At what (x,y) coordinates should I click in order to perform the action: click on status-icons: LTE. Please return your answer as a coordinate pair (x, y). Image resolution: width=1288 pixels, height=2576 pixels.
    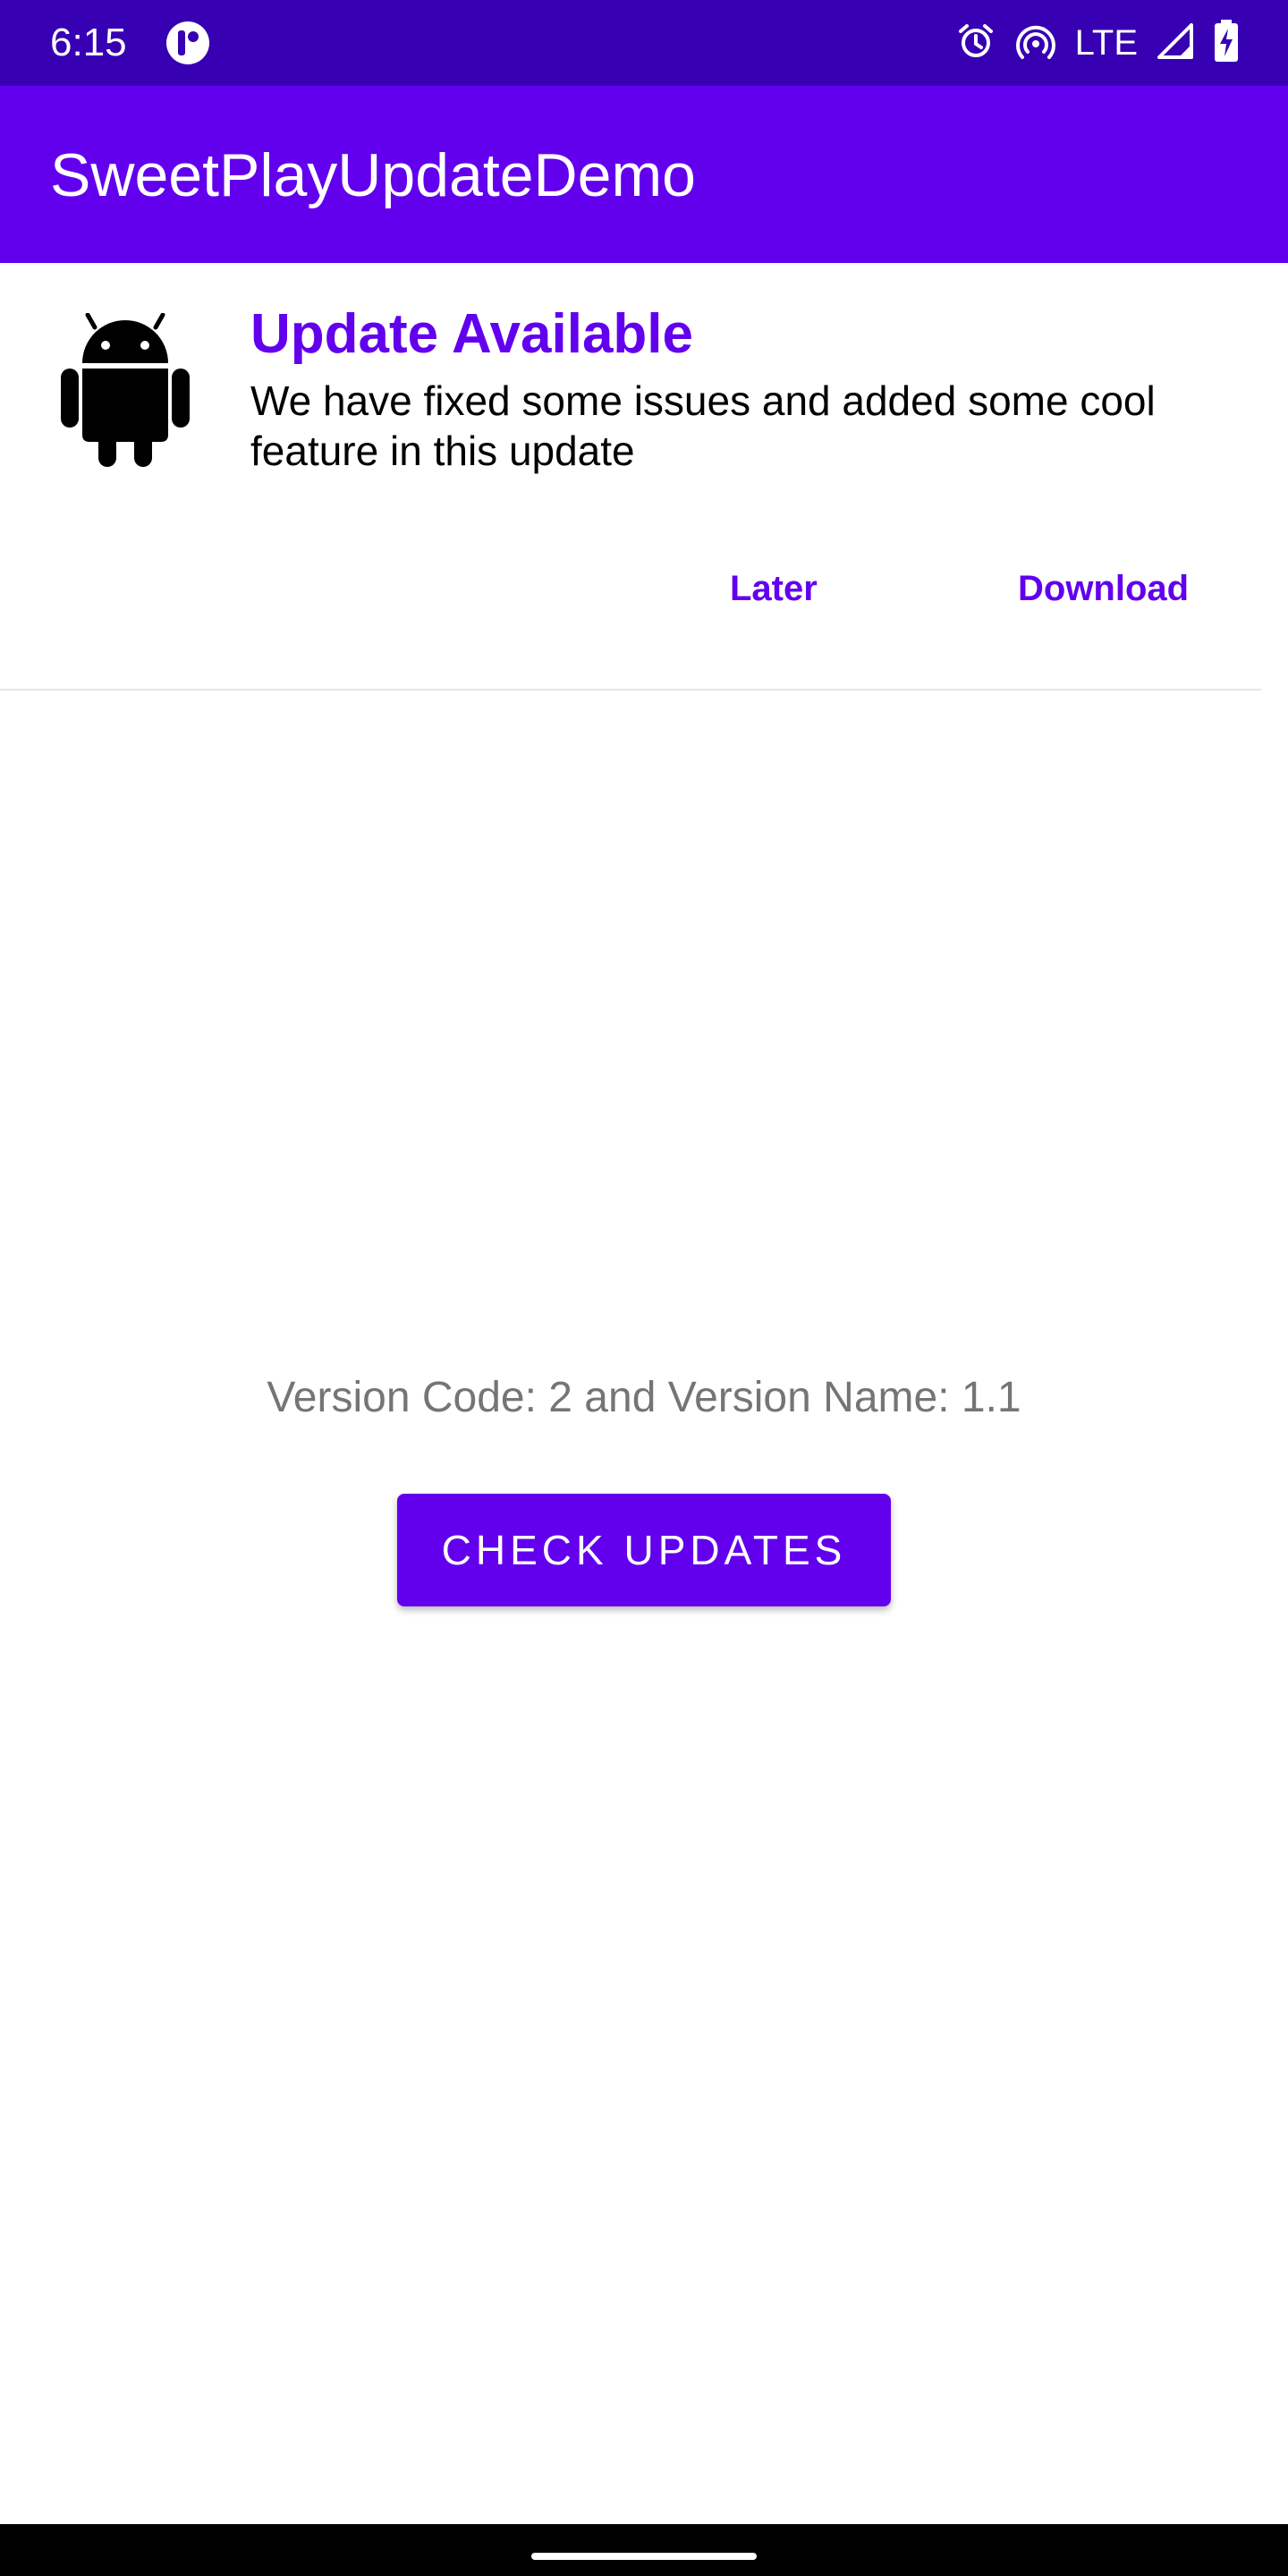
    Looking at the image, I should click on (1097, 43).